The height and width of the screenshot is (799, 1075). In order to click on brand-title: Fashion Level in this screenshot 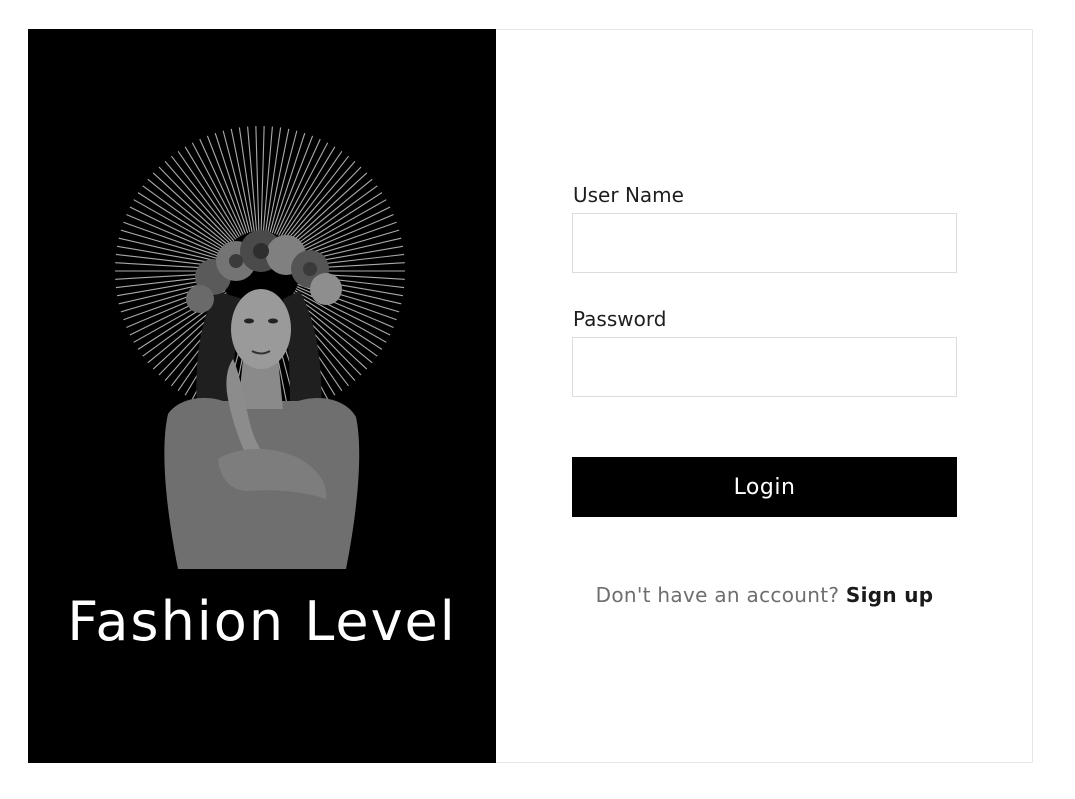, I will do `click(262, 621)`.